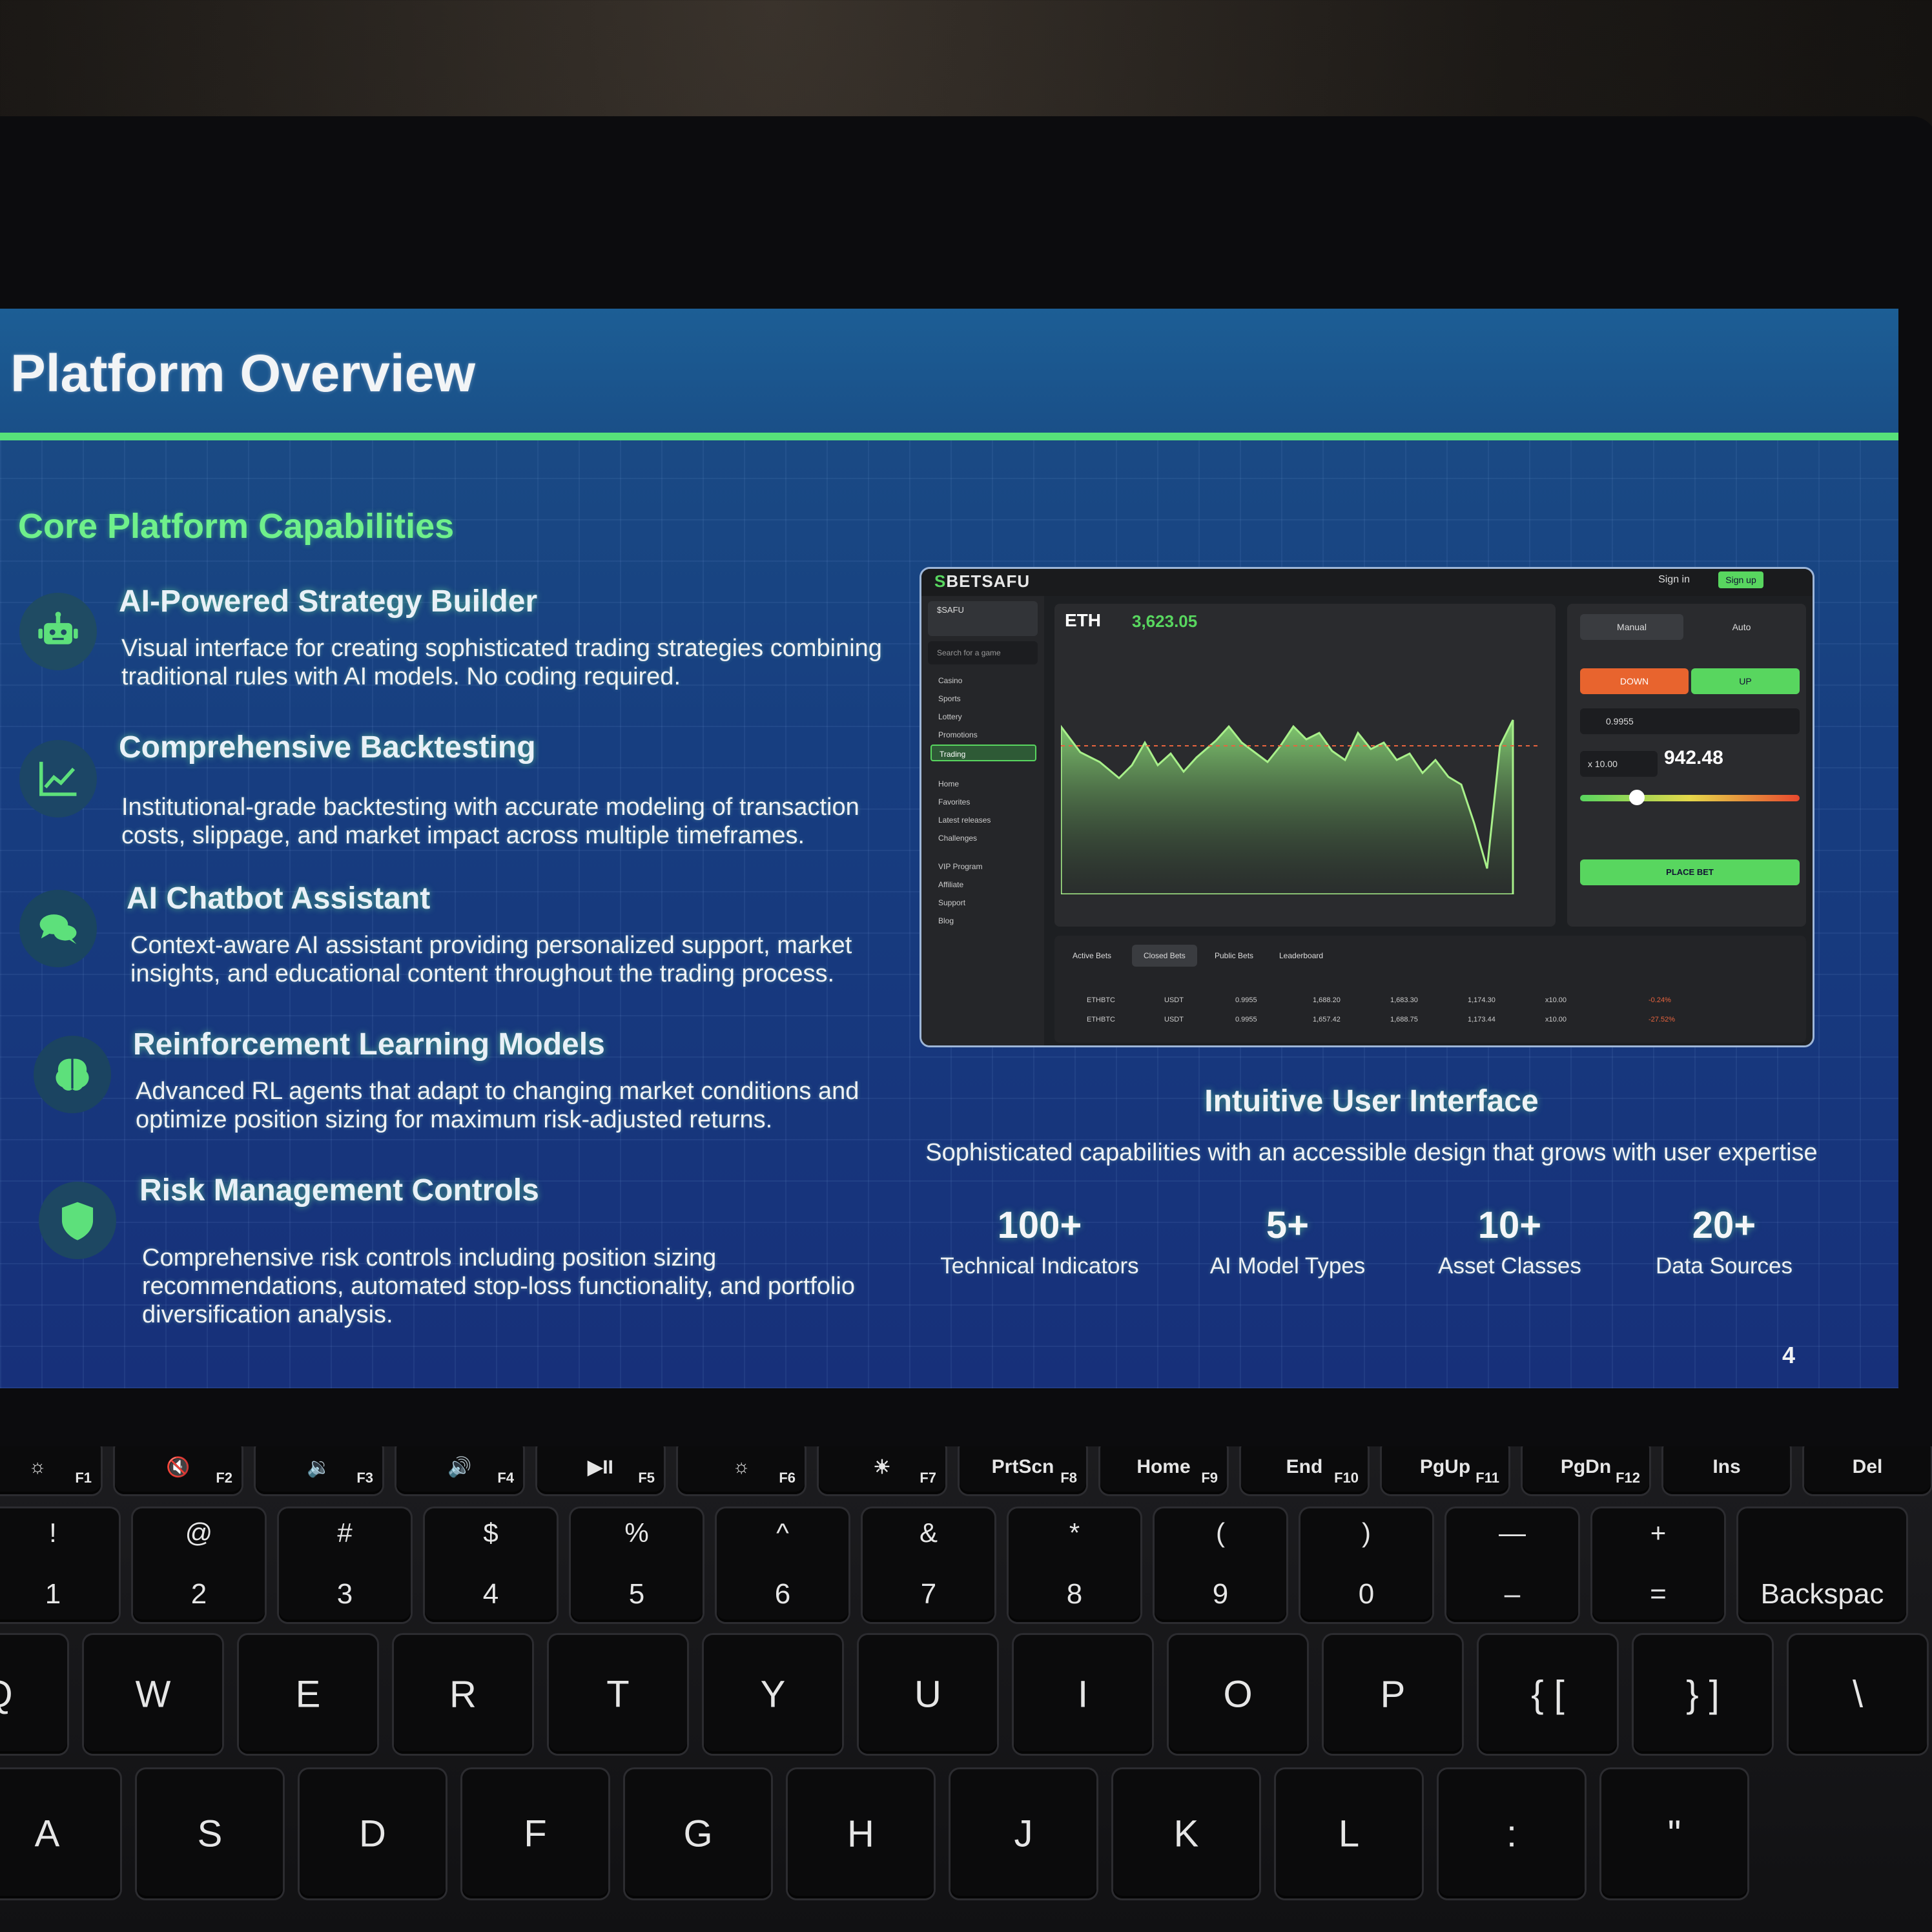  What do you see at coordinates (637, 1565) in the screenshot?
I see `key-5: % 5` at bounding box center [637, 1565].